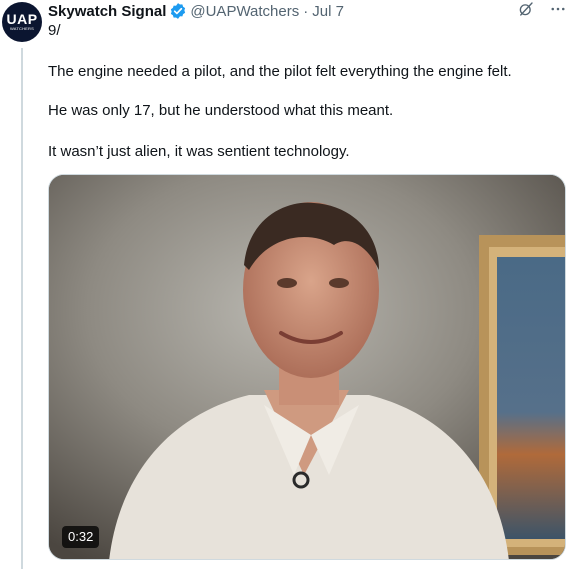  I want to click on display-name: Skywatch Signal, so click(107, 11).